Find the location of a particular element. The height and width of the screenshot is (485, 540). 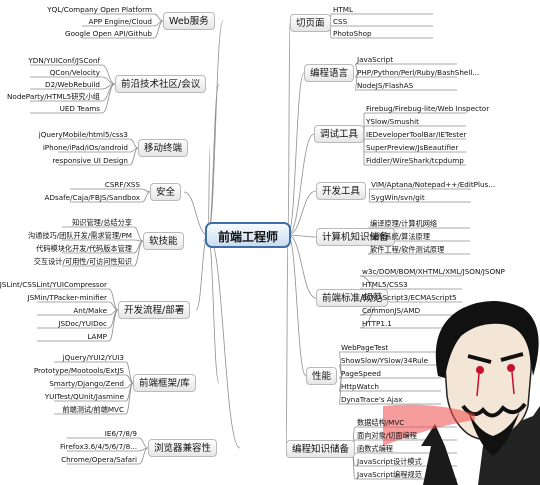

leaf-item: JavaScript is located at coordinates (375, 59).